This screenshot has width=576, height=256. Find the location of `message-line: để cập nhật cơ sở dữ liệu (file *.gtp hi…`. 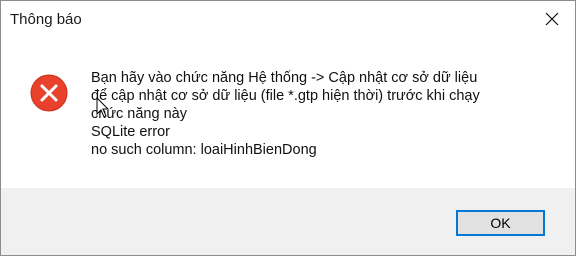

message-line: để cập nhật cơ sở dữ liệu (file *.gtp hi… is located at coordinates (285, 96).